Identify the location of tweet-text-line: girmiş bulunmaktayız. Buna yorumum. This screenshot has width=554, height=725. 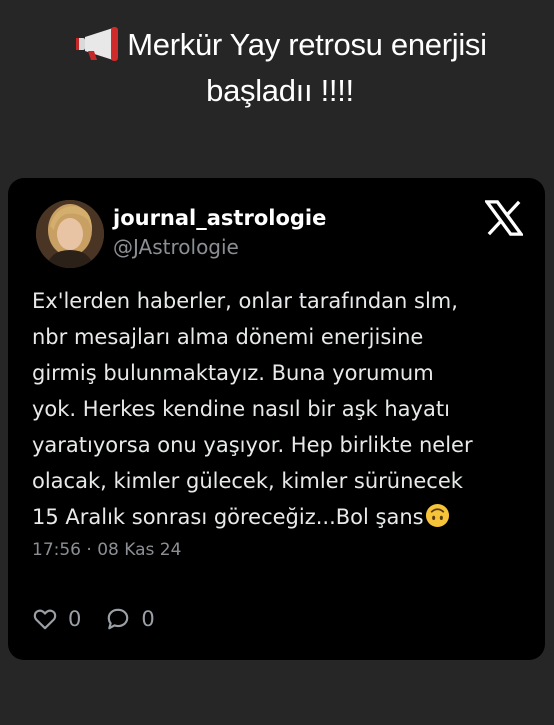
(233, 373).